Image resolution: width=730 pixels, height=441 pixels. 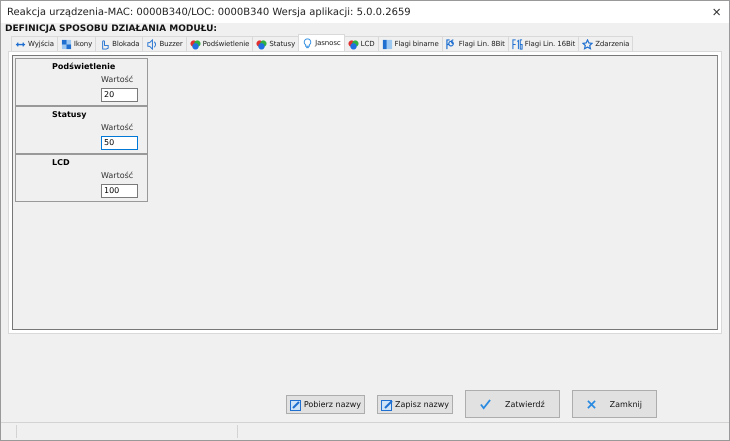 What do you see at coordinates (152, 44) in the screenshot?
I see `speaker-icon` at bounding box center [152, 44].